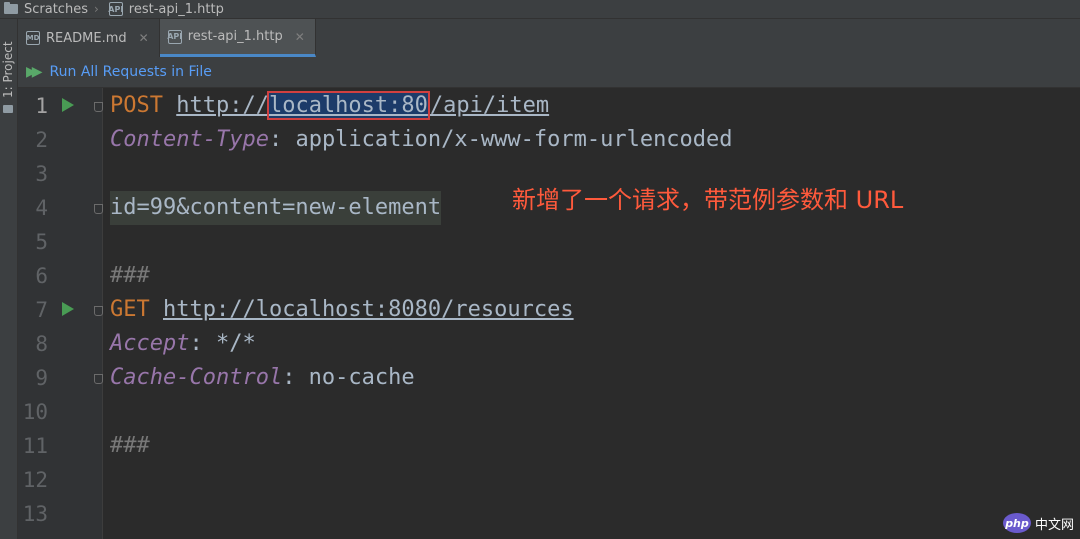 The height and width of the screenshot is (539, 1080). I want to click on header-value: */*, so click(229, 343).